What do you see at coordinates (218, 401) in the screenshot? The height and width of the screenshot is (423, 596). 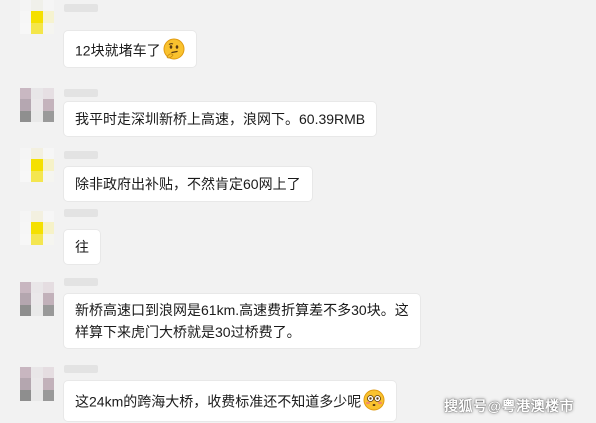 I see `message-text: 这24km的跨海大桥，收费标准还不知道多少呢` at bounding box center [218, 401].